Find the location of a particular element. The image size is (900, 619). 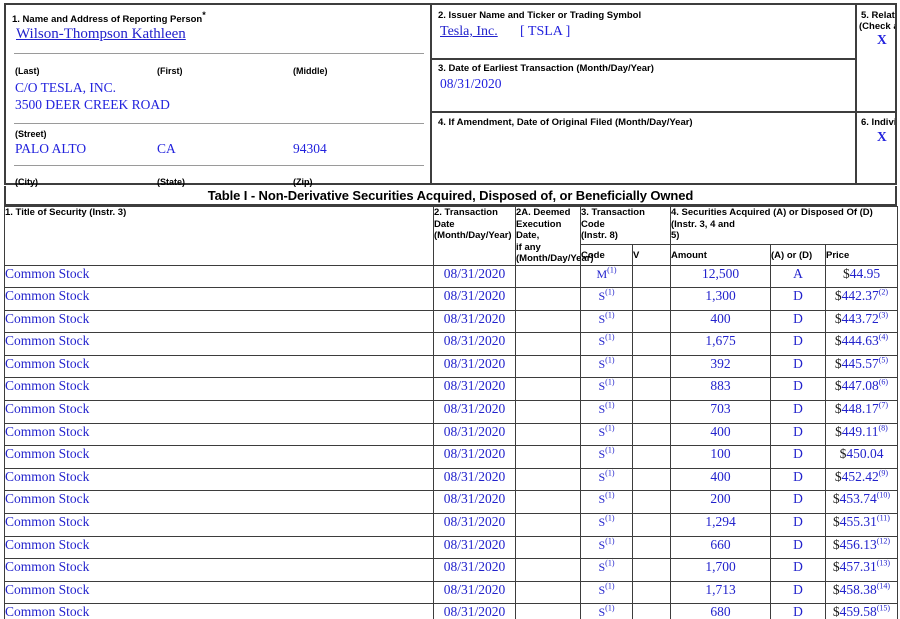

cell-price: $443.72(3) is located at coordinates (861, 321).